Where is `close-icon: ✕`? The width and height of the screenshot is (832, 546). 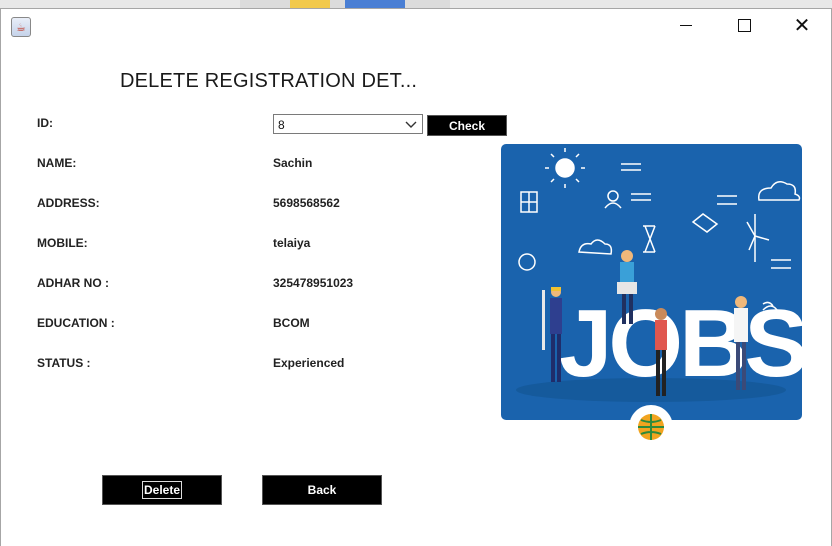 close-icon: ✕ is located at coordinates (802, 25).